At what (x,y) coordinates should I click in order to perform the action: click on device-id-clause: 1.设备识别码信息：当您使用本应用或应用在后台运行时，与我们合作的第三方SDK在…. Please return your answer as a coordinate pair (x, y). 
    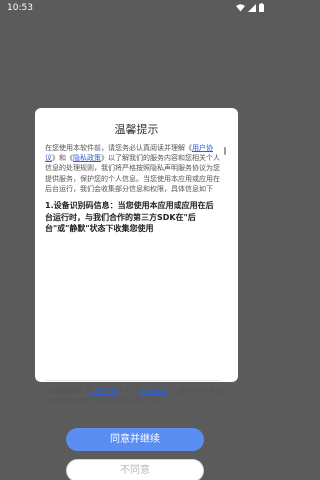
    Looking at the image, I should click on (129, 217).